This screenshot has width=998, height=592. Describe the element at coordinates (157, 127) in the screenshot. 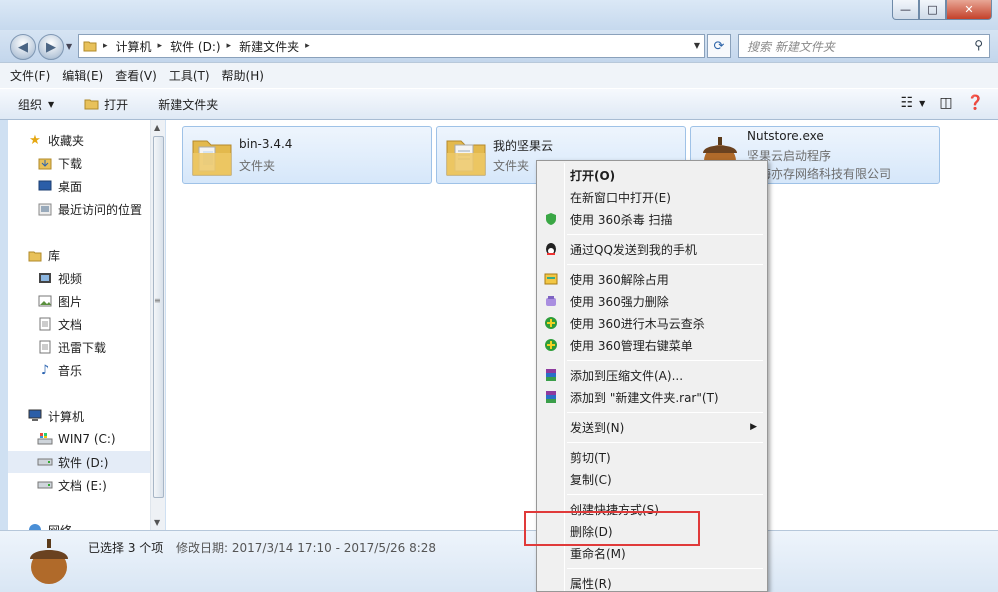

I see `scroll-up-icon: ▲` at that location.